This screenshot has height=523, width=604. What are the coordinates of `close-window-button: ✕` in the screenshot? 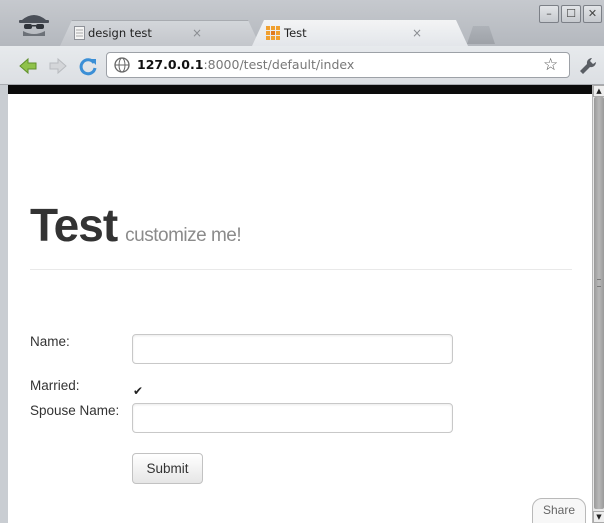 It's located at (592, 14).